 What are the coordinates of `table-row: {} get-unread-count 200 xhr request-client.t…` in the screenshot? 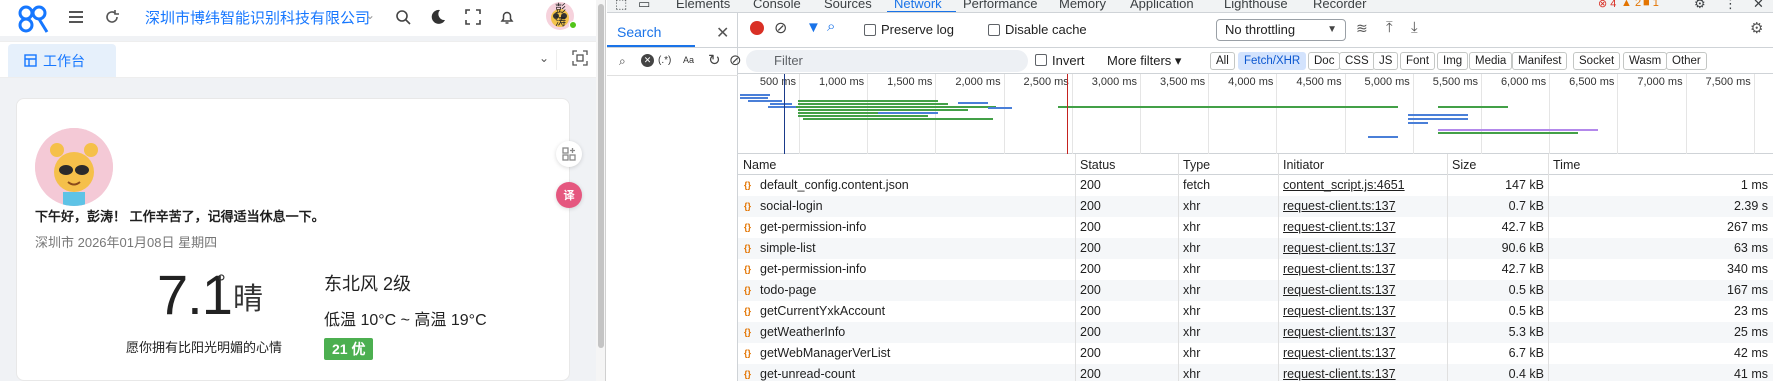 It's located at (1255, 372).